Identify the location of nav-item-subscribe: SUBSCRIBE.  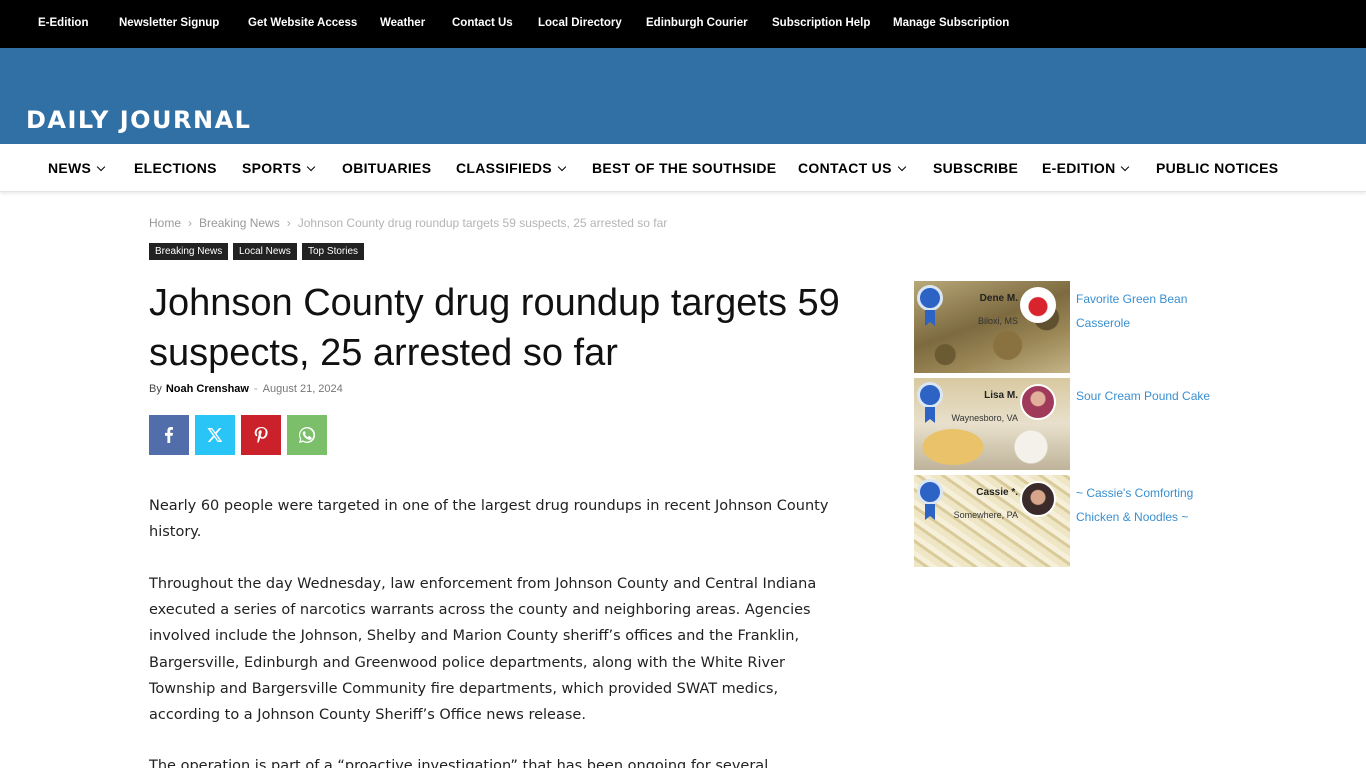
(975, 168).